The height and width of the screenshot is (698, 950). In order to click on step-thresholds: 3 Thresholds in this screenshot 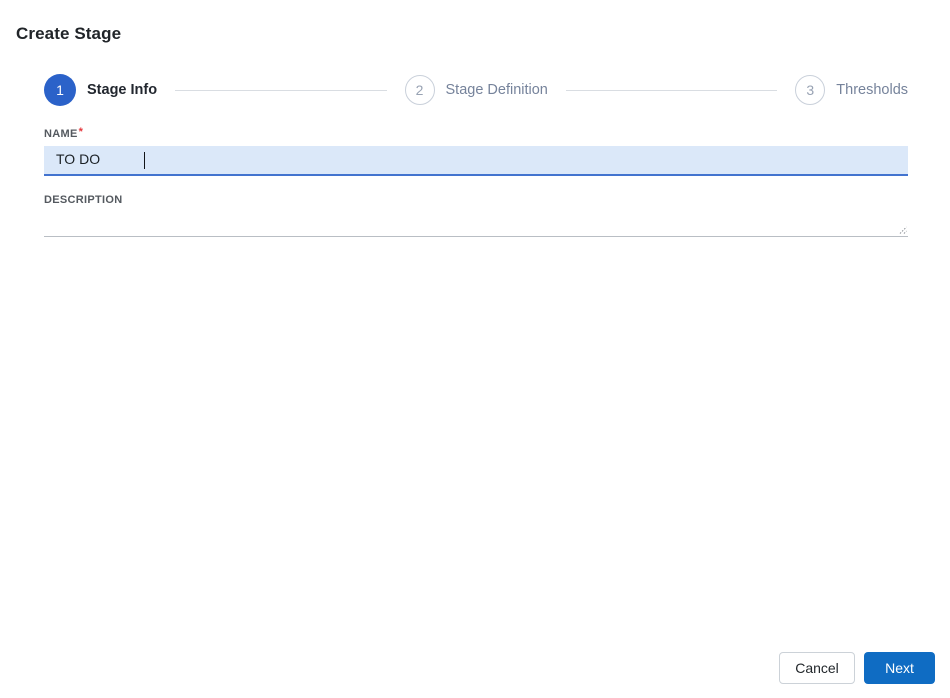, I will do `click(851, 90)`.